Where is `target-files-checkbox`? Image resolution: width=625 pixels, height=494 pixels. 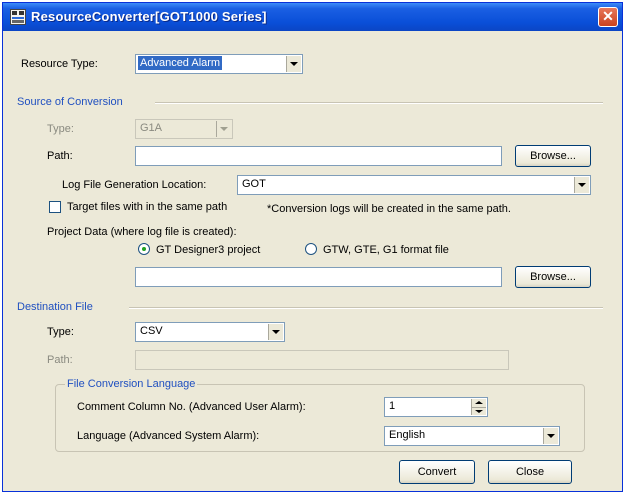 target-files-checkbox is located at coordinates (55, 207).